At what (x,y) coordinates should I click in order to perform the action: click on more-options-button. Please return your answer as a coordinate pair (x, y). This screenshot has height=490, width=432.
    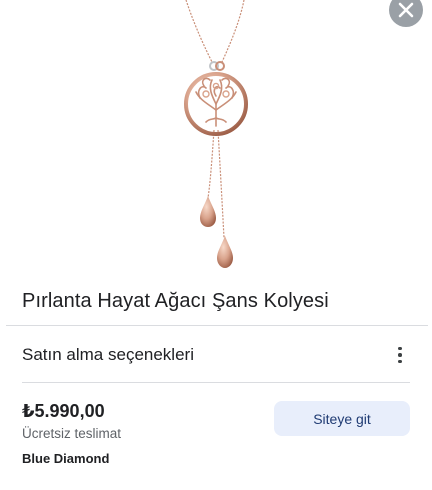
    Looking at the image, I should click on (400, 355).